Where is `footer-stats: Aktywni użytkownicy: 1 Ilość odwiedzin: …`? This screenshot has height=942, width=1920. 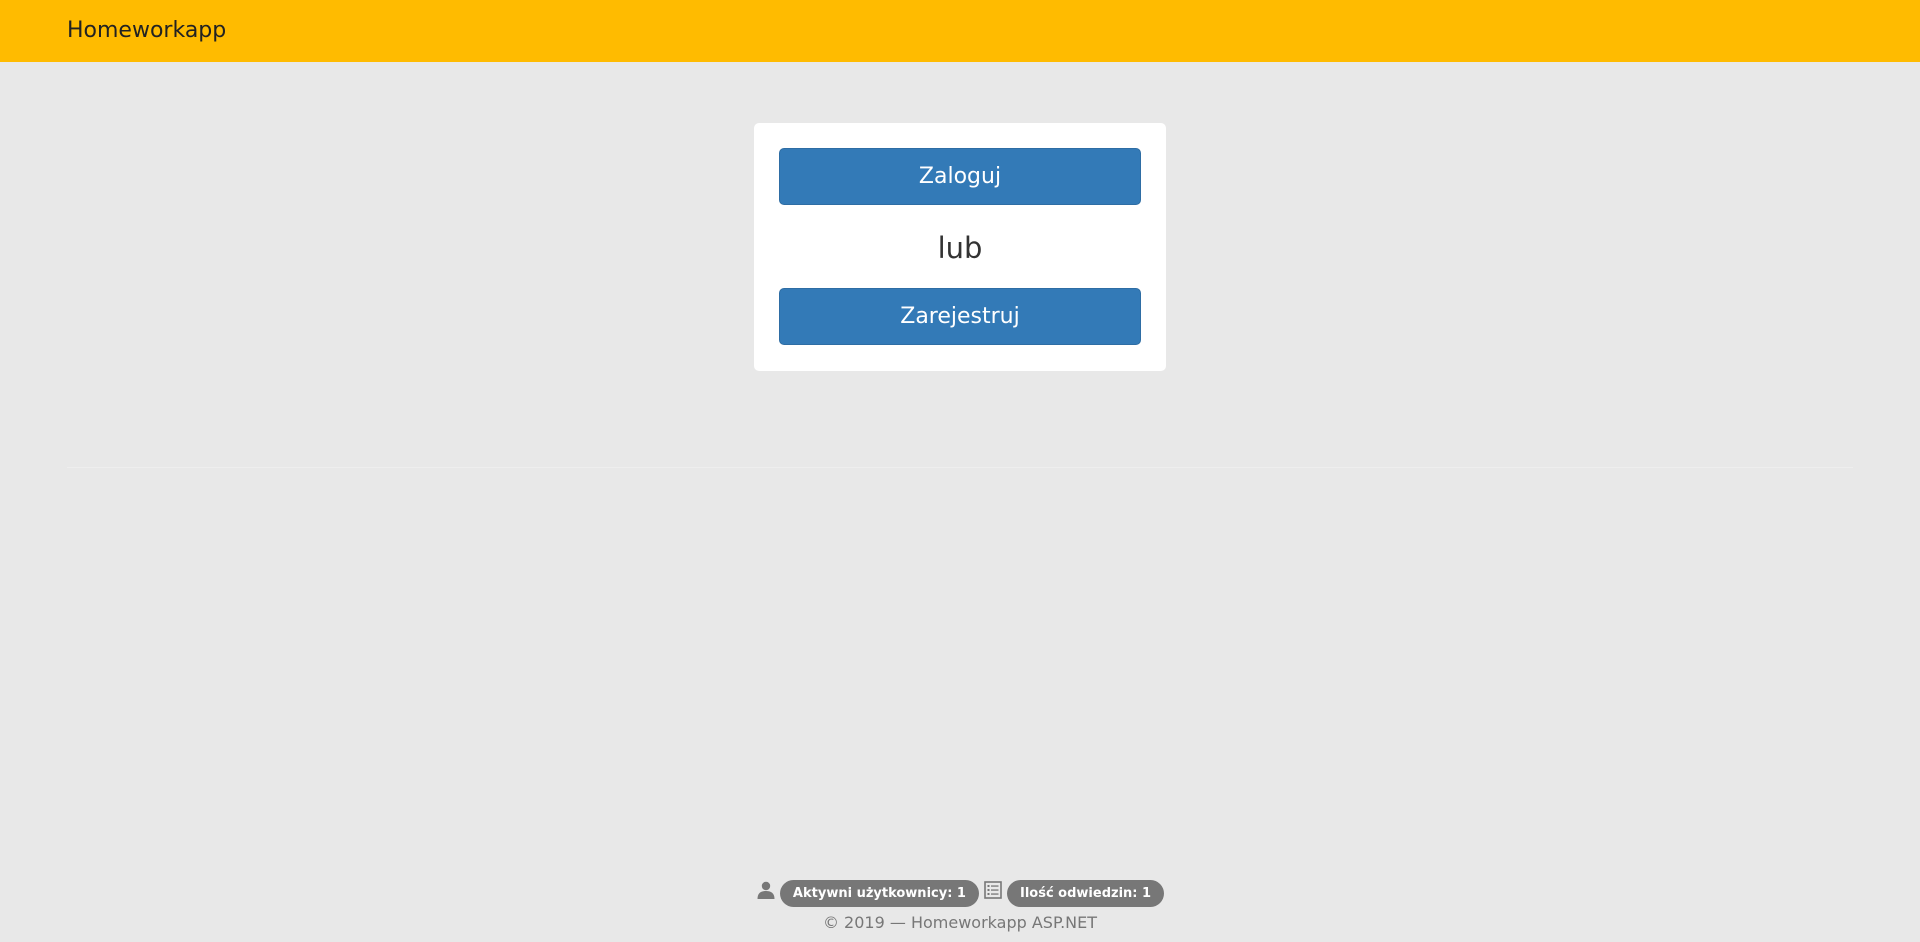 footer-stats: Aktywni użytkownicy: 1 Ilość odwiedzin: … is located at coordinates (960, 893).